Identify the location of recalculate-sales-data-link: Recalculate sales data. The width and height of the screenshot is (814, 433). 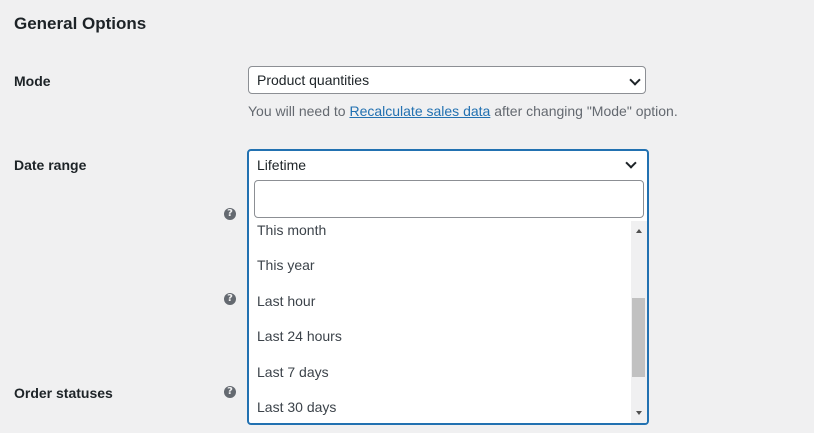
(419, 111).